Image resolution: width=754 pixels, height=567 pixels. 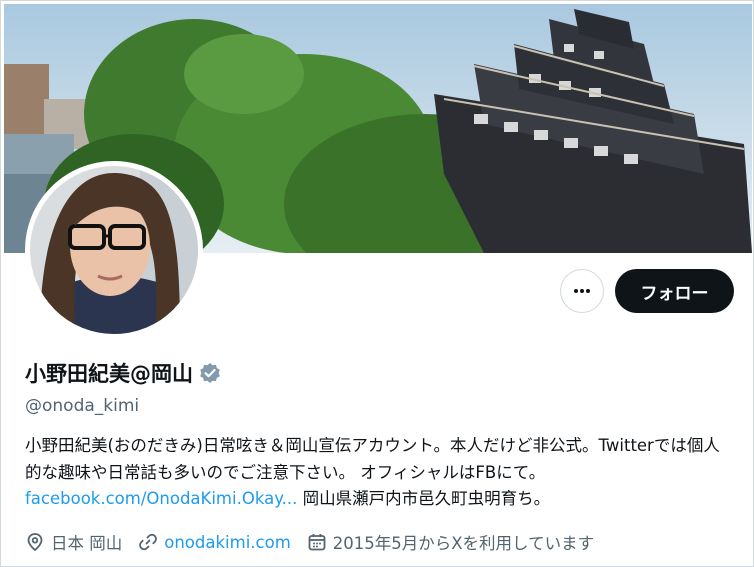 I want to click on location-item: 日本 岡山, so click(x=73, y=542).